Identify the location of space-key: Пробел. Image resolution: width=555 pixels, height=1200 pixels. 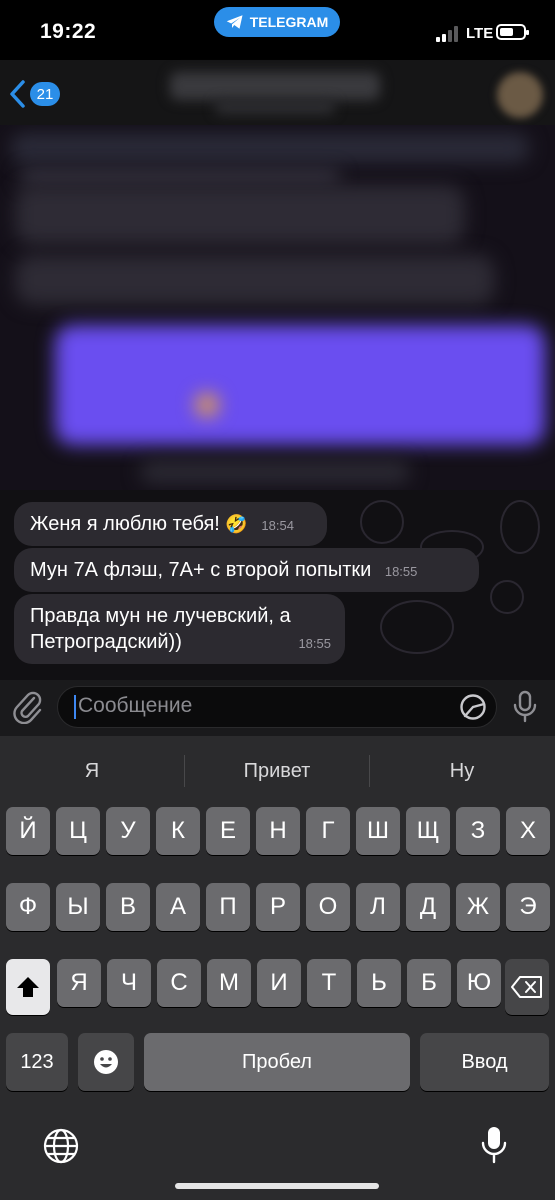
(277, 1062).